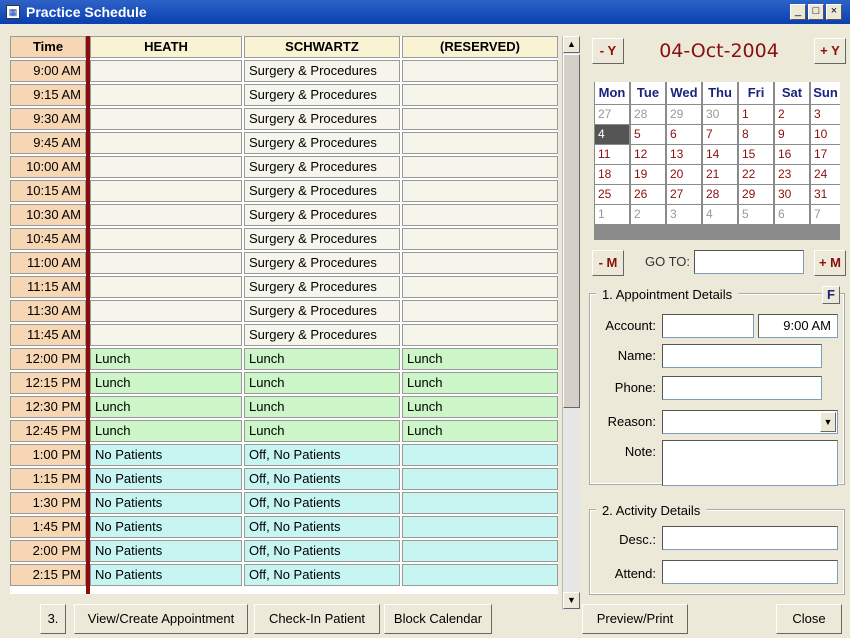 Image resolution: width=850 pixels, height=638 pixels. I want to click on calendar-day: 6, so click(792, 214).